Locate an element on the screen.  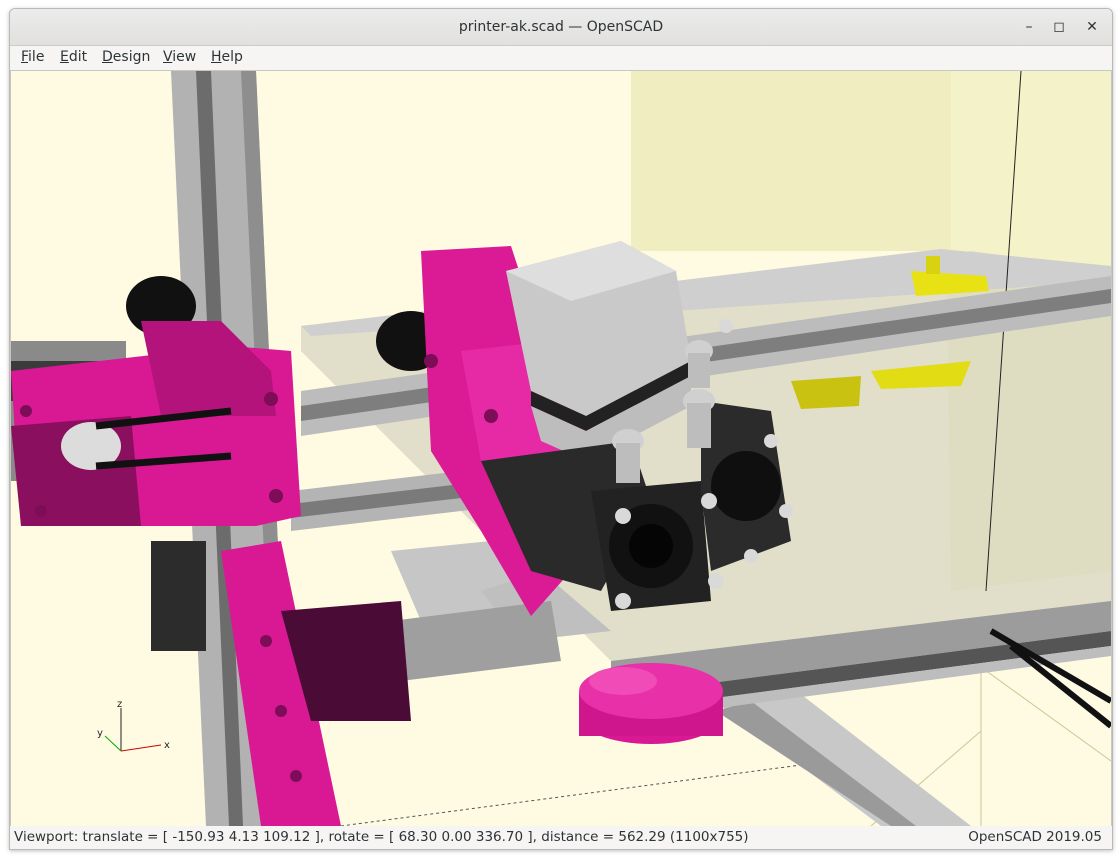
close-button: ✕ is located at coordinates (1092, 27).